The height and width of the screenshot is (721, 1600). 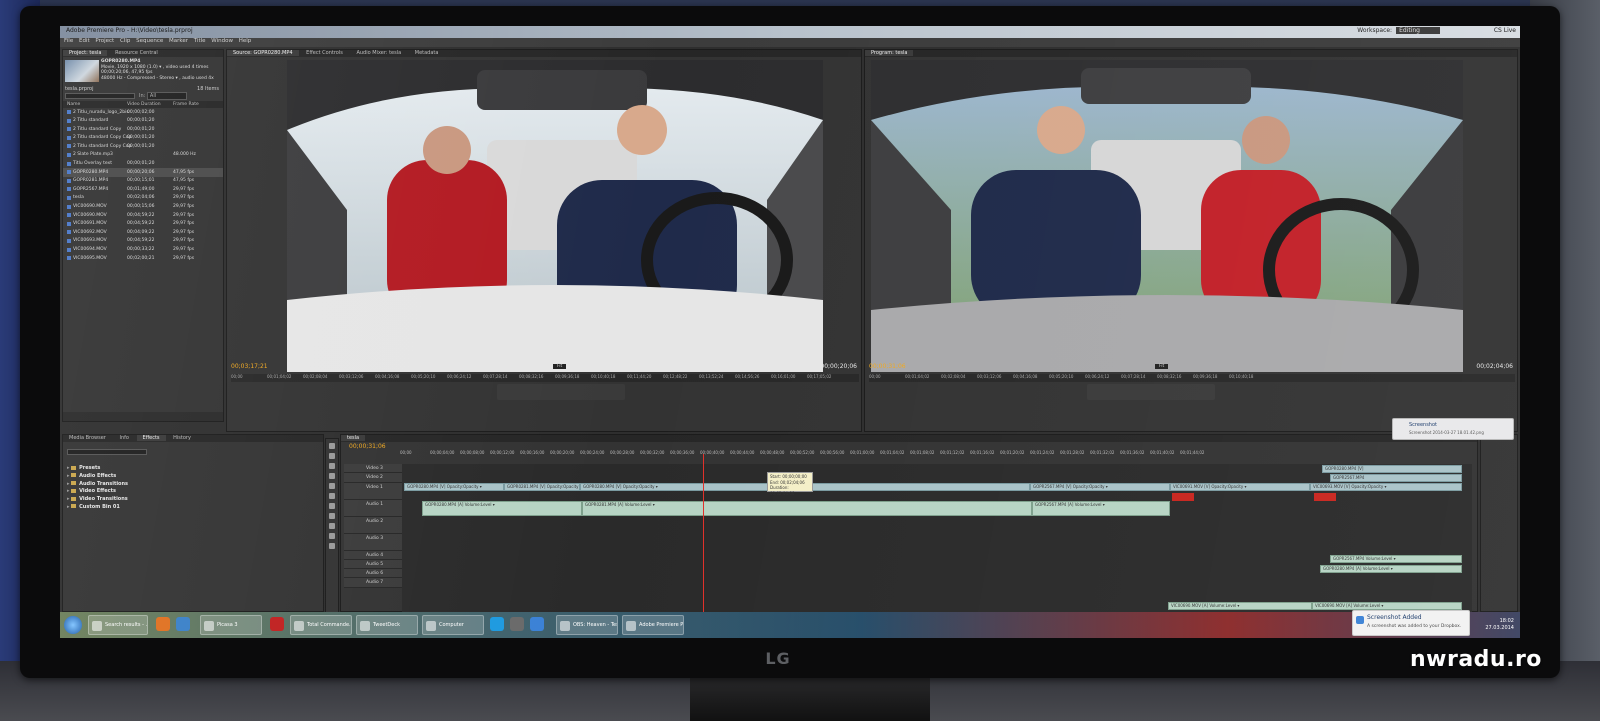 I want to click on tab-history: History, so click(x=182, y=438).